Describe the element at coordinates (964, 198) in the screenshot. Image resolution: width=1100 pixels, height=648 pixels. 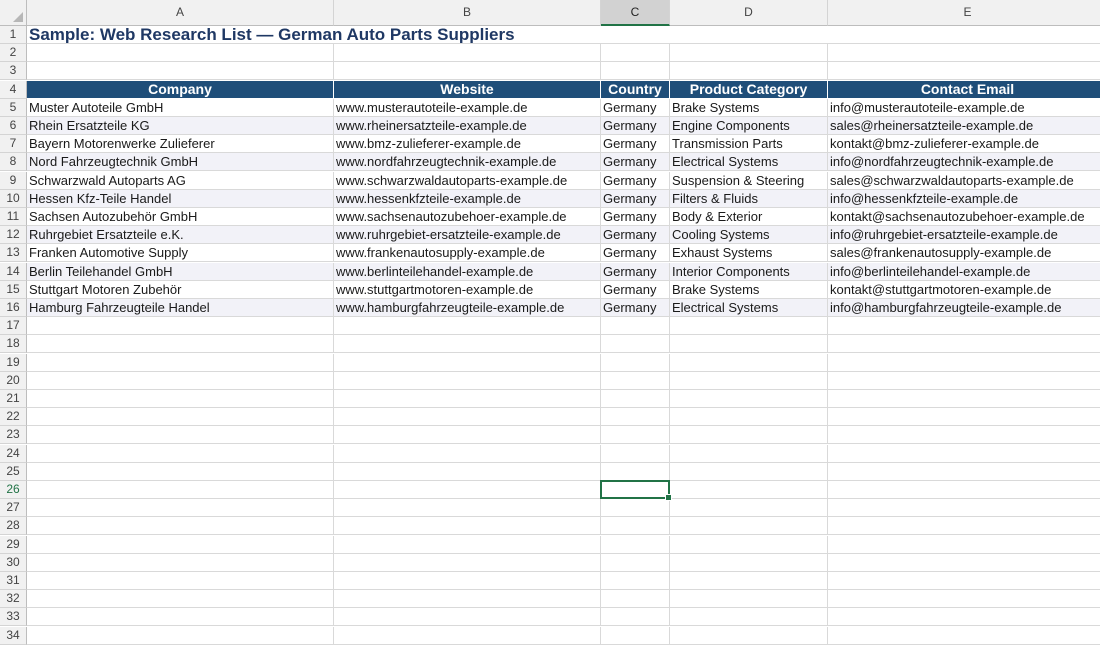
I see `table-cell: info@hessenkfzteile-example.de` at that location.